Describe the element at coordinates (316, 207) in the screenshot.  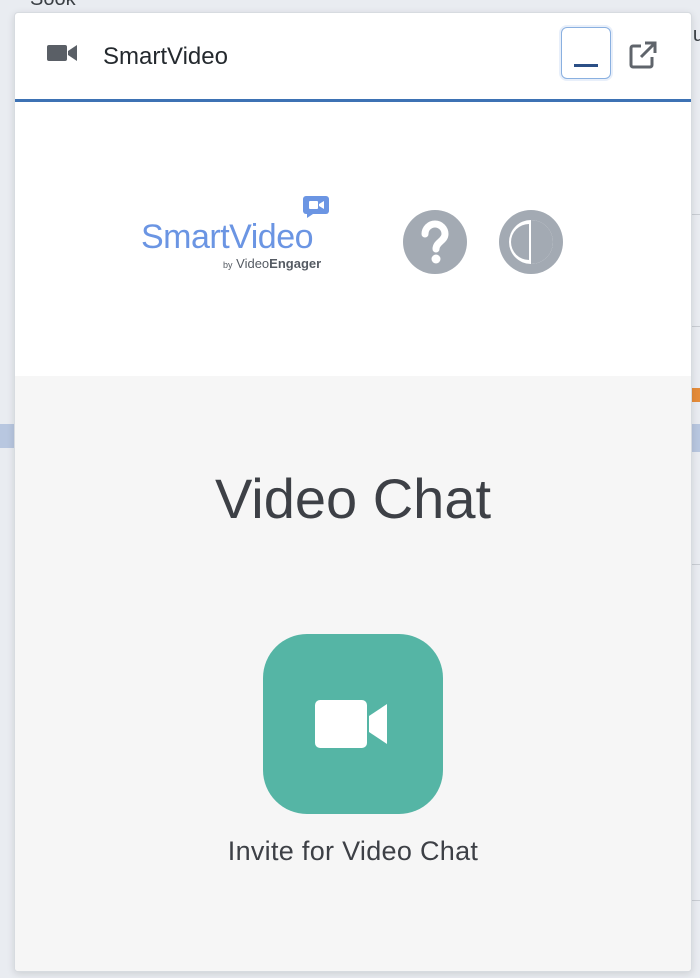
I see `logo-badge-icon` at that location.